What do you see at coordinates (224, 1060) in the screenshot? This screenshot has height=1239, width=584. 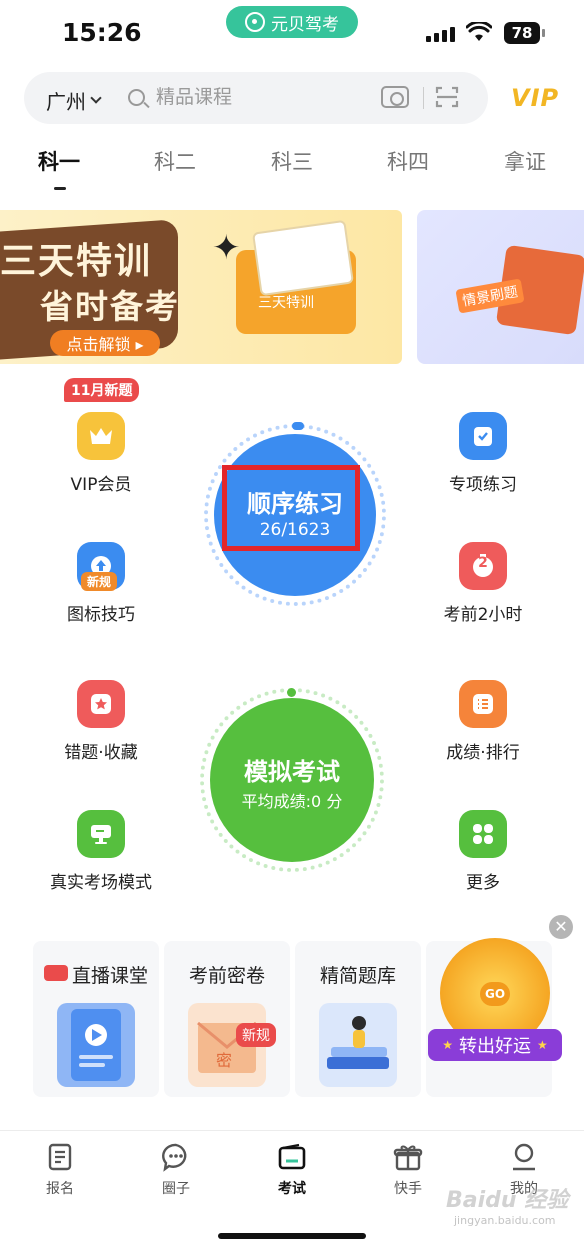 I see `secret-seal: 密` at bounding box center [224, 1060].